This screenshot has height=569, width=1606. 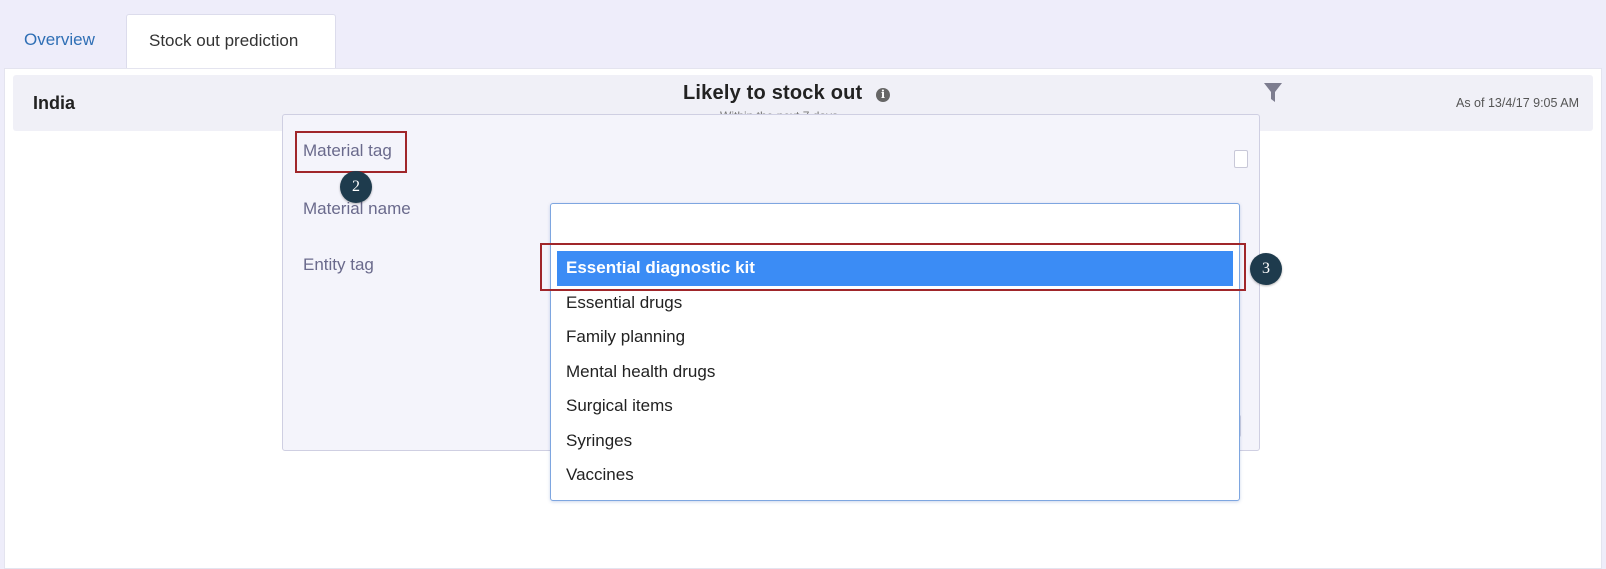 I want to click on step-callout-3: 3, so click(x=1266, y=269).